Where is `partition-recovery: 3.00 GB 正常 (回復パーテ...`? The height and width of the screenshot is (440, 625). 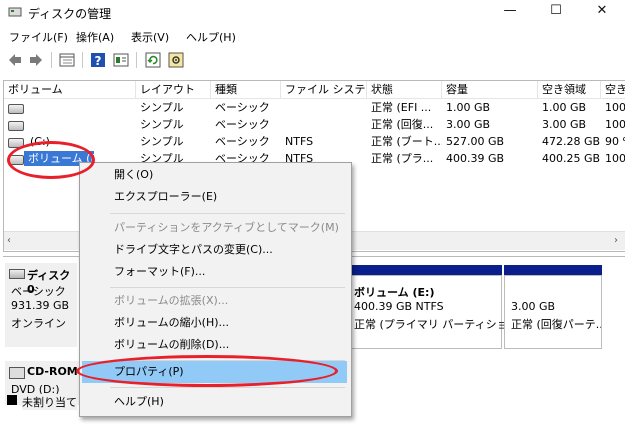 partition-recovery: 3.00 GB 正常 (回復パーテ... is located at coordinates (553, 307).